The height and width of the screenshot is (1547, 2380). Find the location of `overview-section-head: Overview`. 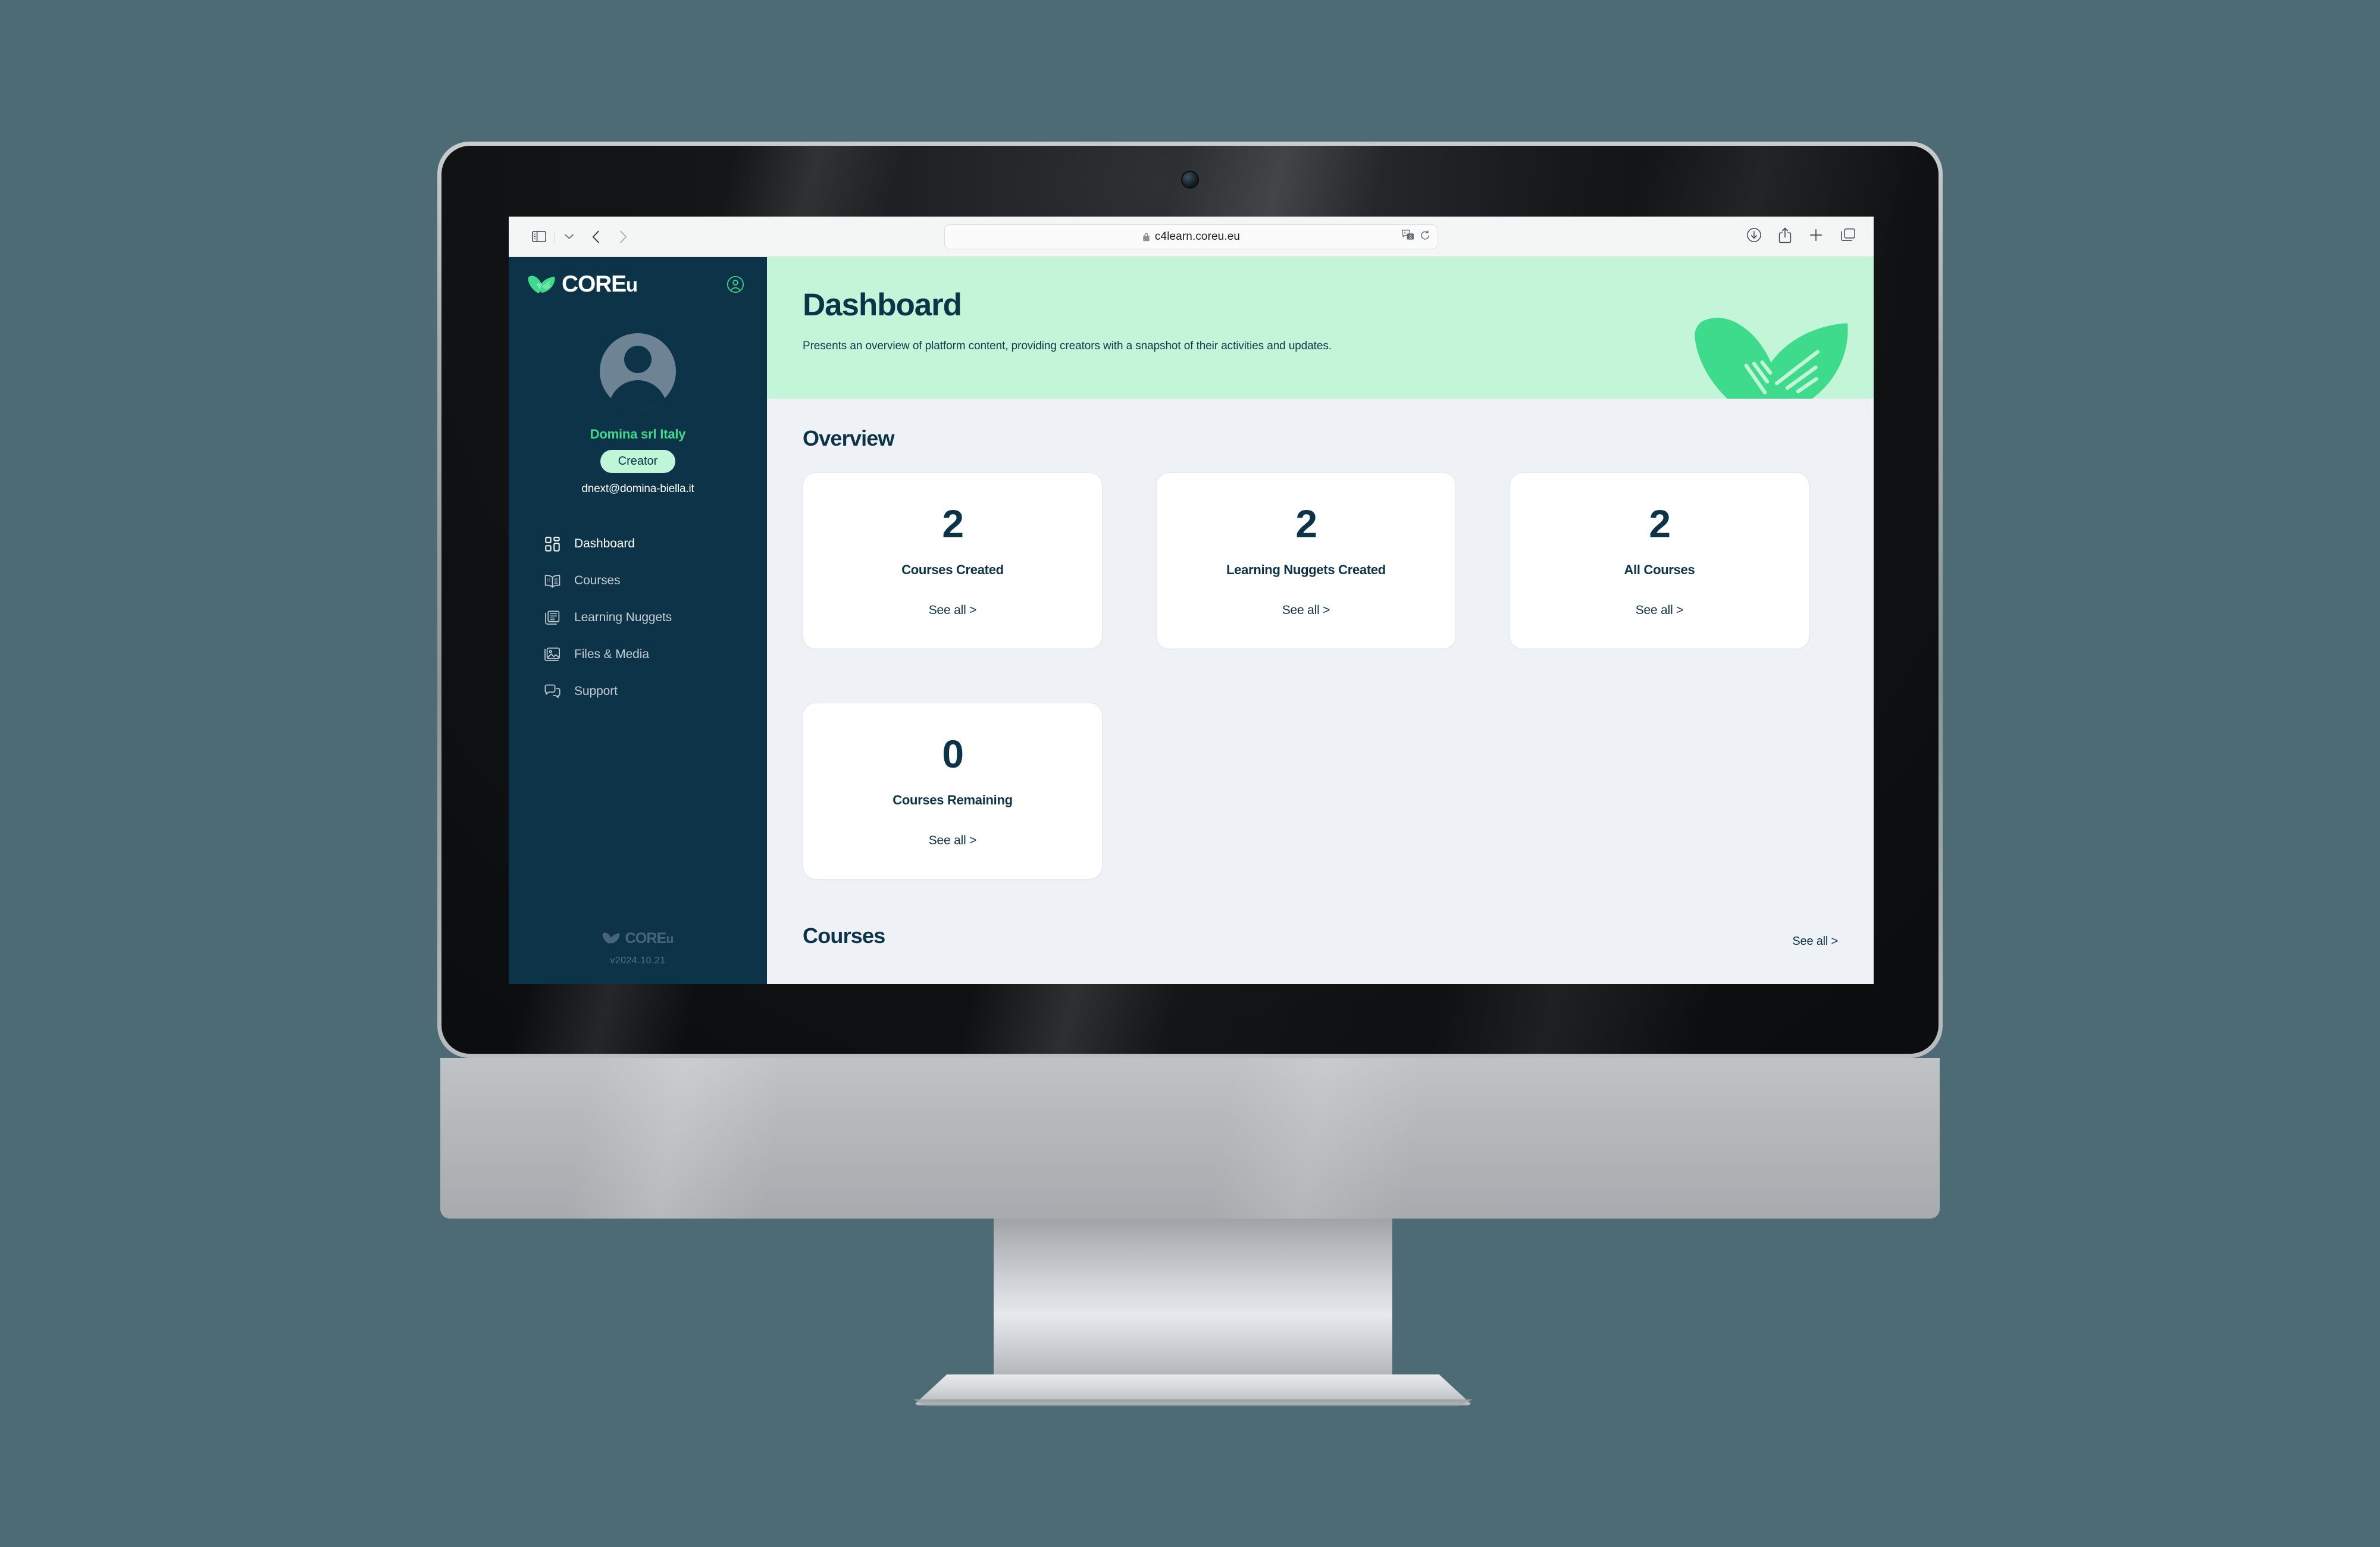

overview-section-head: Overview is located at coordinates (1320, 438).